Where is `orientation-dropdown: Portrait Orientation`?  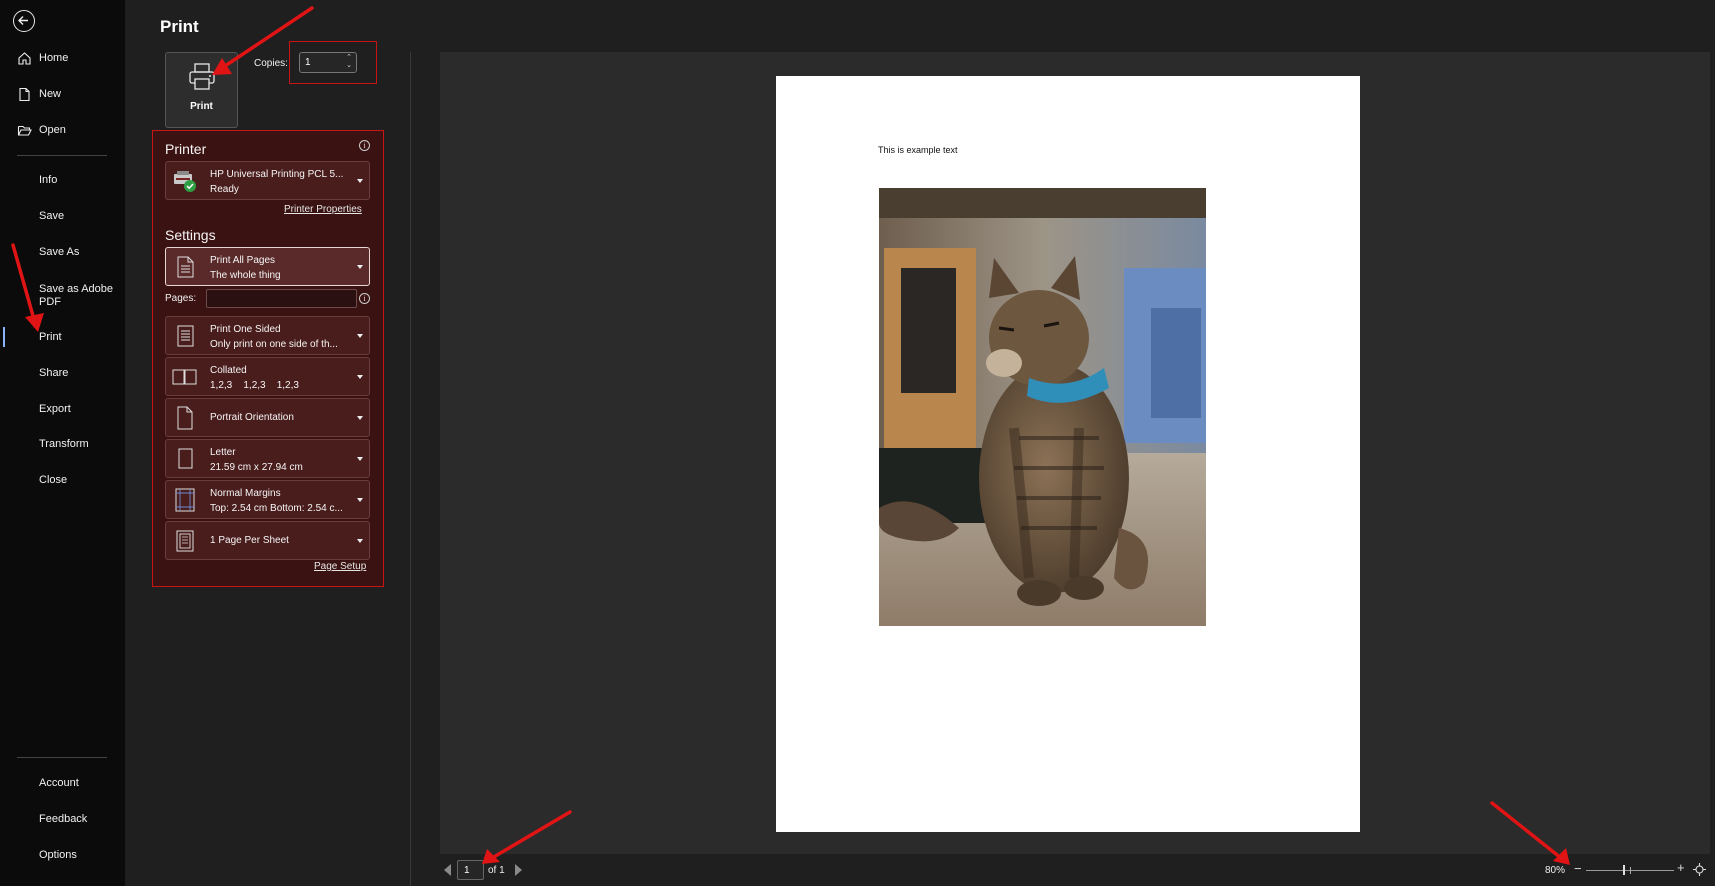
orientation-dropdown: Portrait Orientation is located at coordinates (267, 417).